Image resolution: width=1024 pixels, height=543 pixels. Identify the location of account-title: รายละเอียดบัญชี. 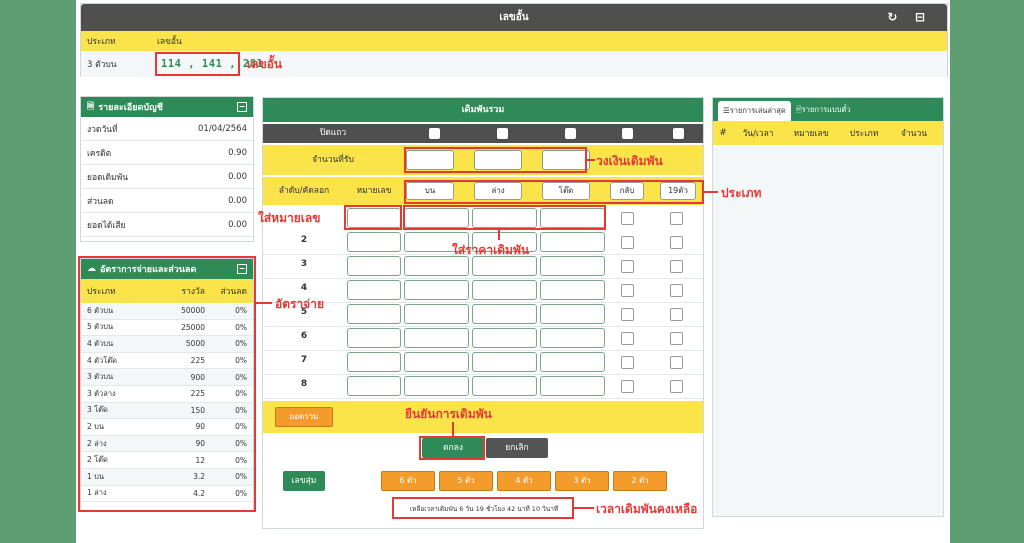
(130, 108).